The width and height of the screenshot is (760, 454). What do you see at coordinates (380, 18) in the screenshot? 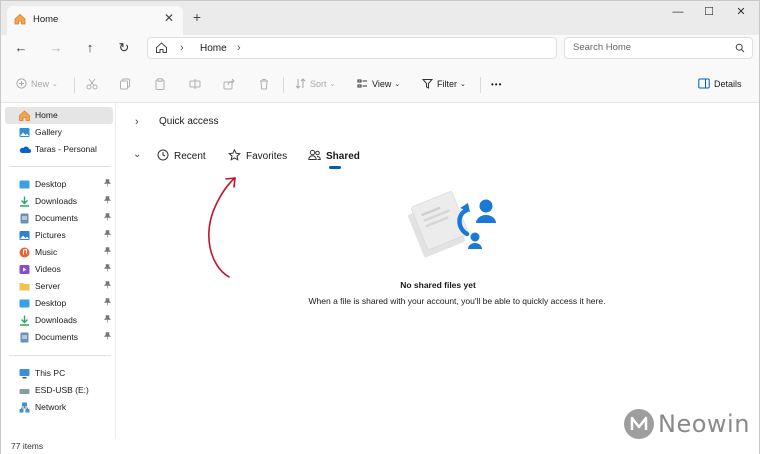
I see `title-bar: Home ✕ + — ☐ ✕` at bounding box center [380, 18].